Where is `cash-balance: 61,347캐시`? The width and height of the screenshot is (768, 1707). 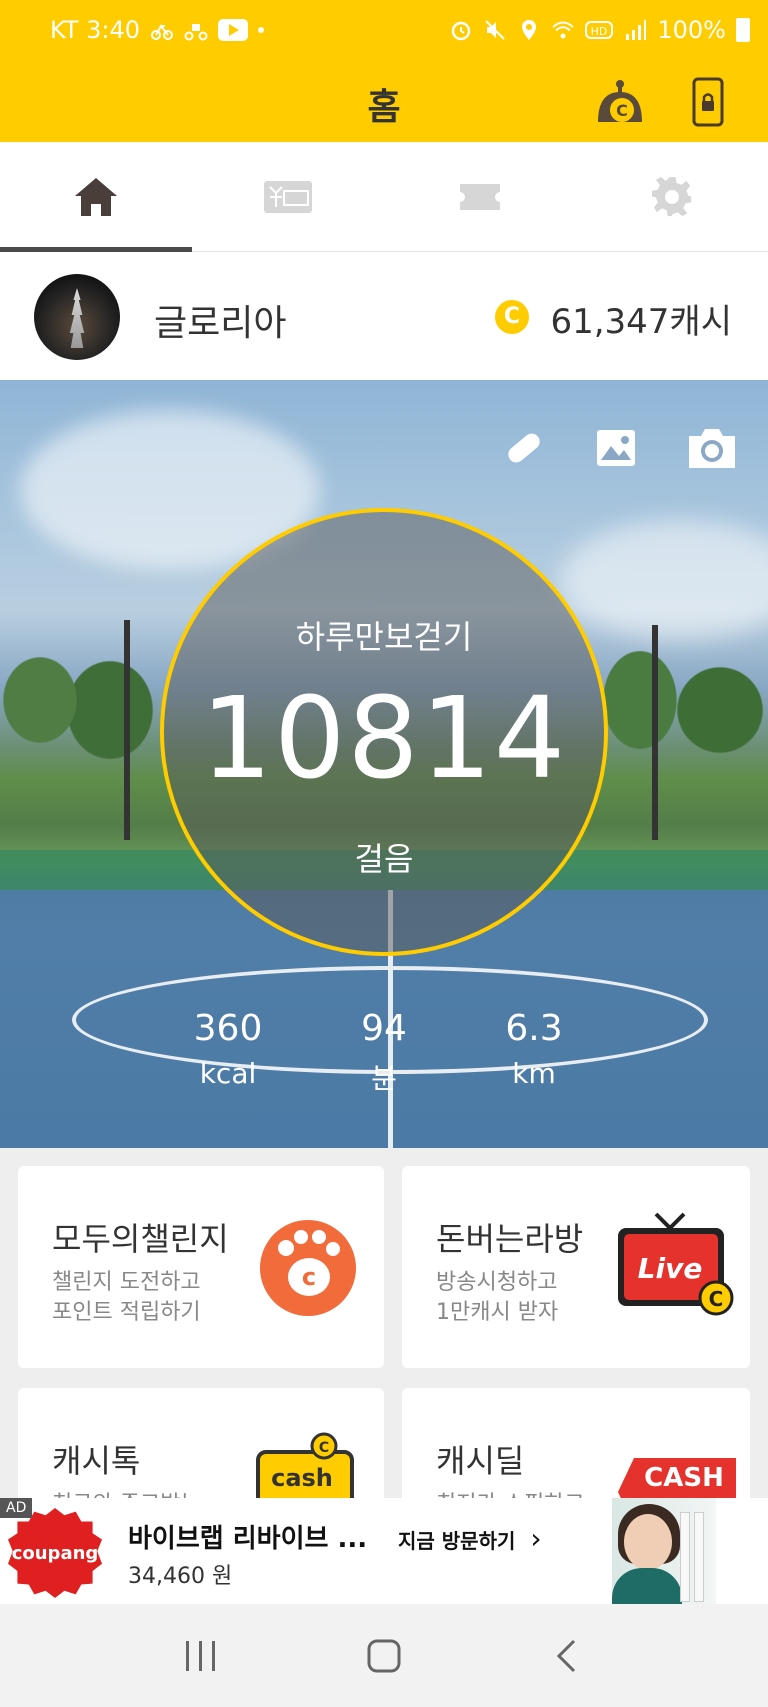
cash-balance: 61,347캐시 is located at coordinates (641, 318).